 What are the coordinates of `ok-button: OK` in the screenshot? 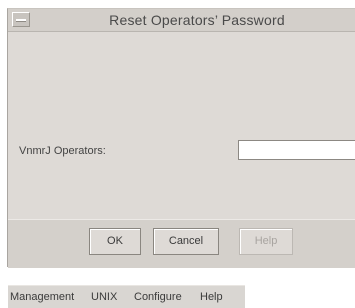 It's located at (115, 241).